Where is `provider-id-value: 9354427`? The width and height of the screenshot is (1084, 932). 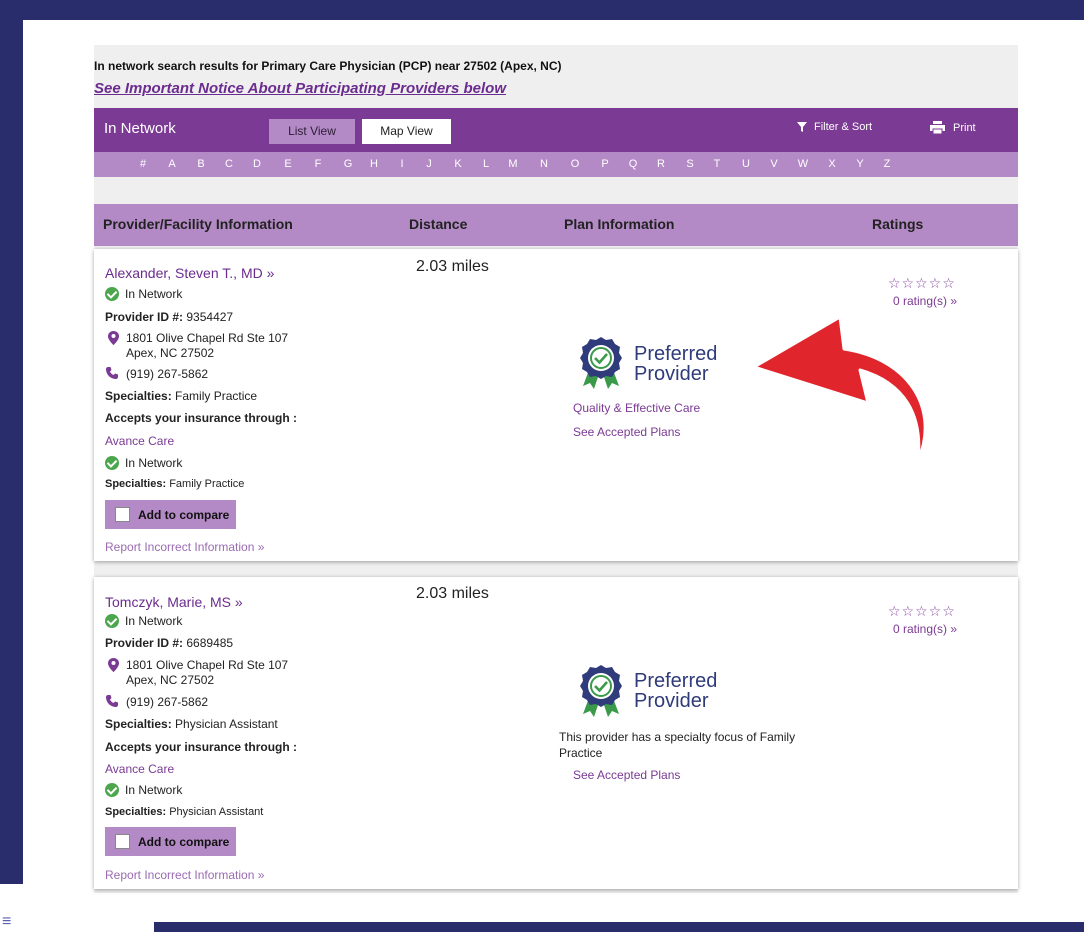
provider-id-value: 9354427 is located at coordinates (210, 317).